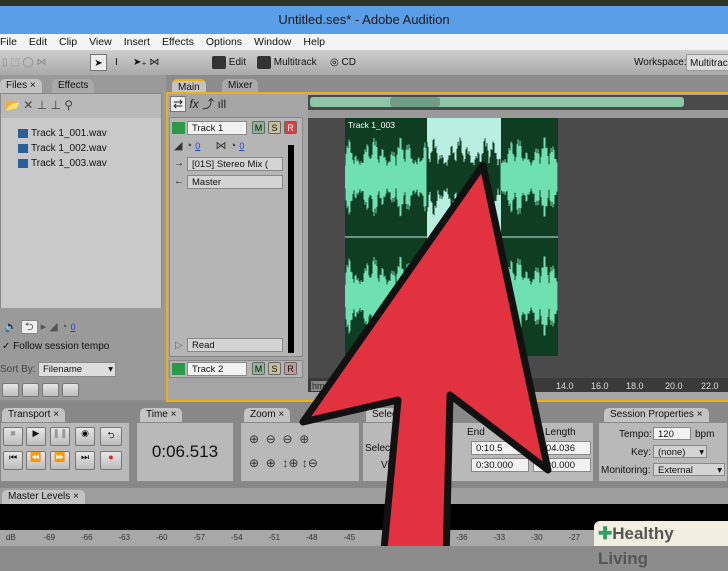 The height and width of the screenshot is (571, 728). What do you see at coordinates (100, 42) in the screenshot?
I see `menu-view: View` at bounding box center [100, 42].